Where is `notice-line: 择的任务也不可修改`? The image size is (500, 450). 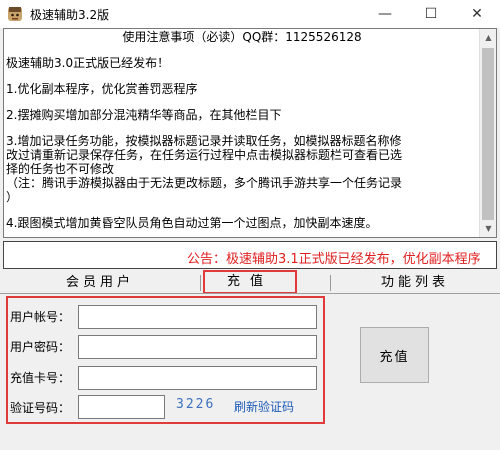 notice-line: 择的任务也不可修改 is located at coordinates (60, 169).